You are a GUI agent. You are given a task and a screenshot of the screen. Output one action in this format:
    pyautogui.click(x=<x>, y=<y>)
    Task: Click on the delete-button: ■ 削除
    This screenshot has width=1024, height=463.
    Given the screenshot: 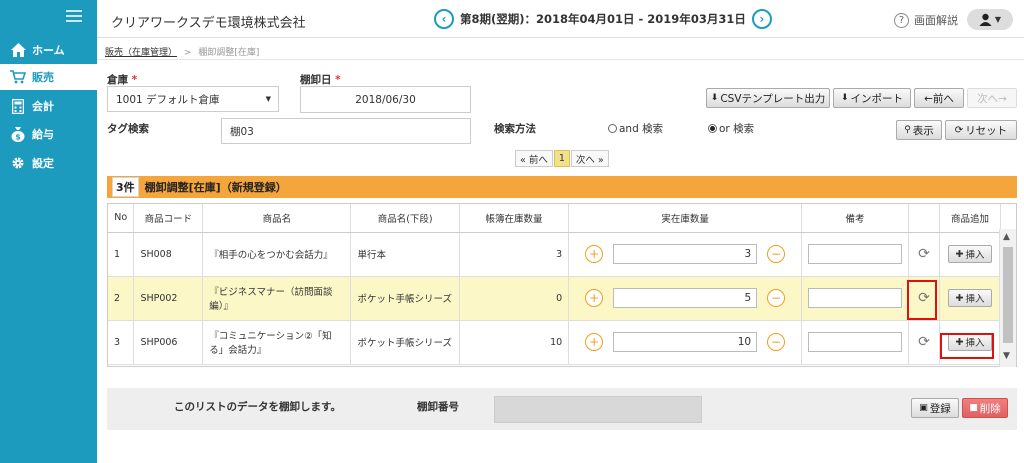 What is the action you would take?
    pyautogui.click(x=985, y=408)
    